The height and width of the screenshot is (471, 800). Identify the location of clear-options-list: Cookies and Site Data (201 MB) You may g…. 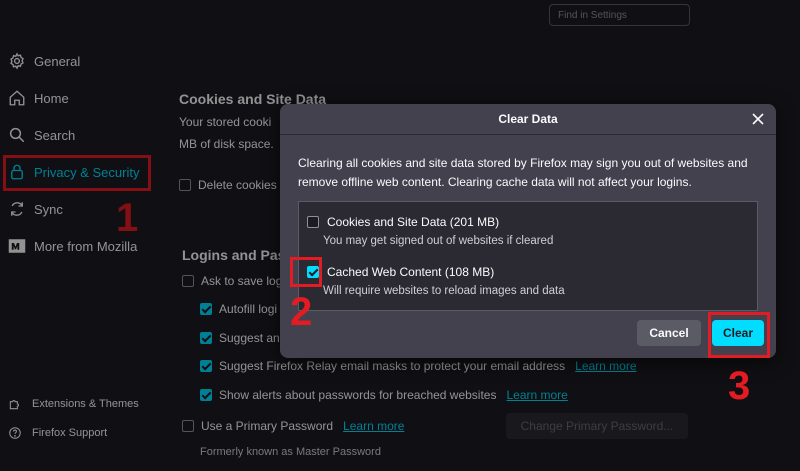
(528, 256).